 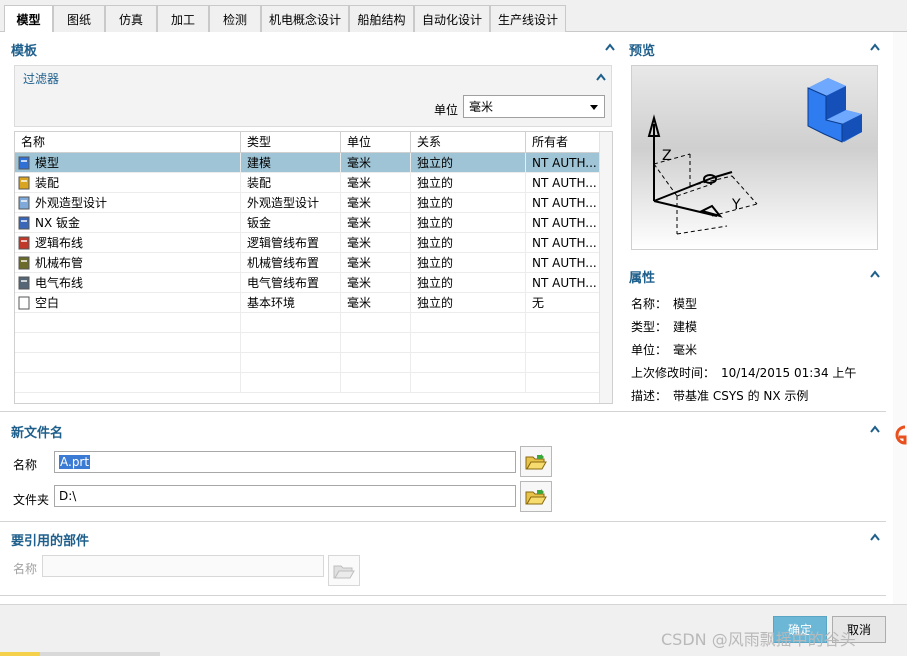 What do you see at coordinates (875, 47) in the screenshot?
I see `collapse-preview-icon` at bounding box center [875, 47].